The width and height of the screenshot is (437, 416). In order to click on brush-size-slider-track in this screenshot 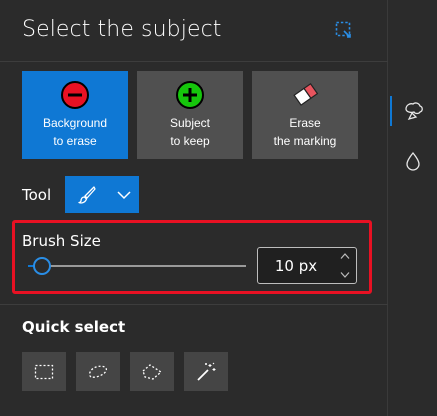, I will do `click(137, 266)`.